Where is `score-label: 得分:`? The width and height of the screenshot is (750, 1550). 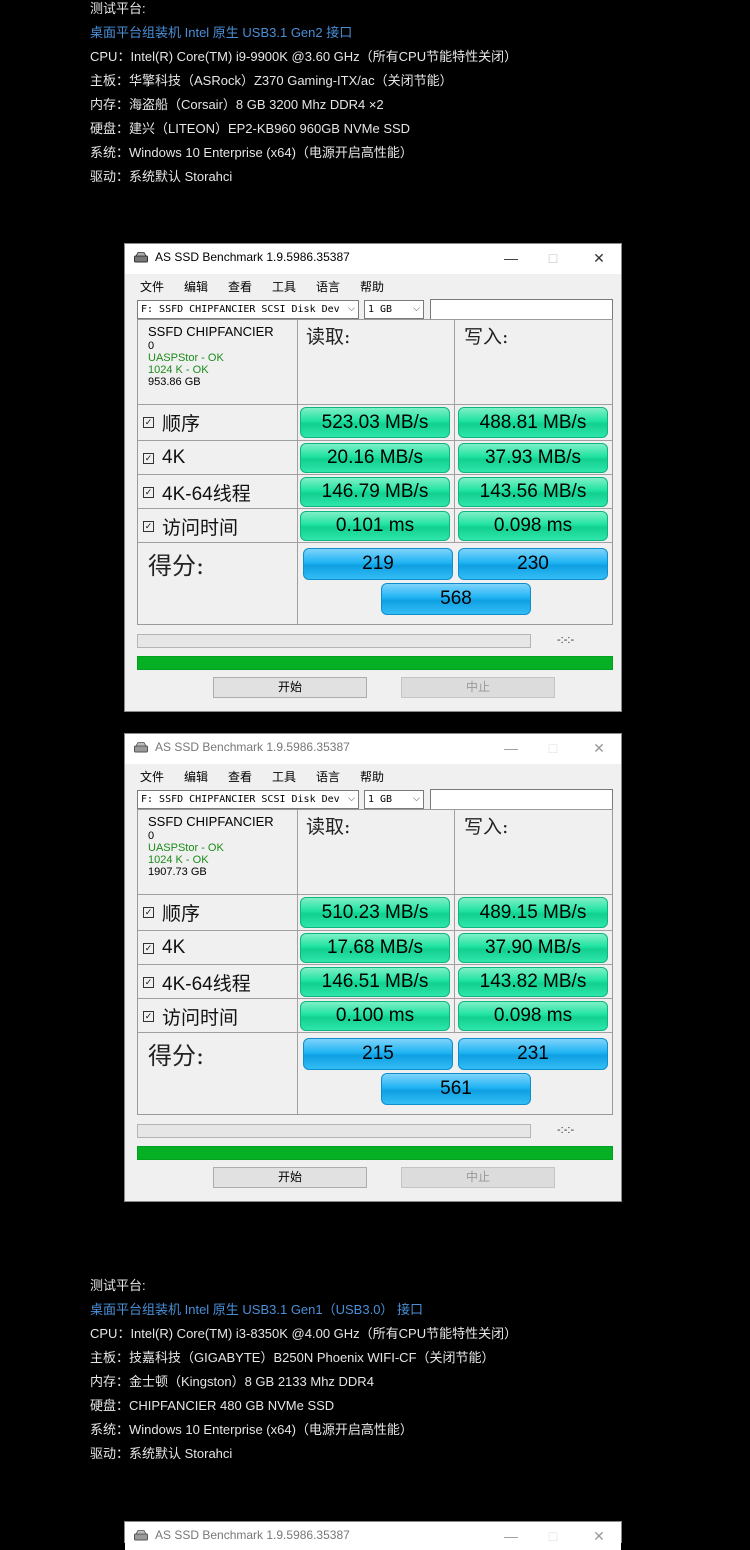 score-label: 得分: is located at coordinates (176, 1056).